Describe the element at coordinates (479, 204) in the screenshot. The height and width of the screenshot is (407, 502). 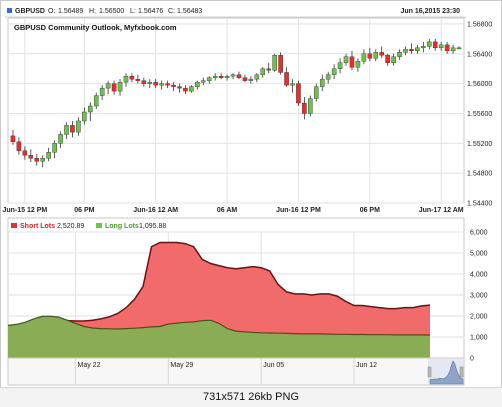
I see `candle-y-tick-label: 1.54400` at that location.